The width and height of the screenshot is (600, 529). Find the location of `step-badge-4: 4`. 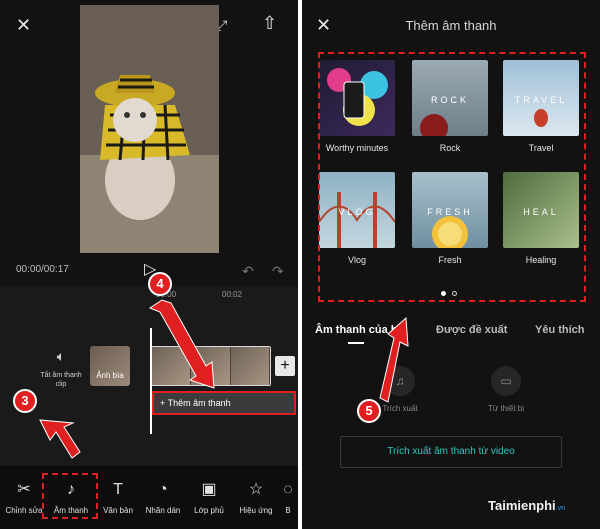

step-badge-4: 4 is located at coordinates (160, 284).